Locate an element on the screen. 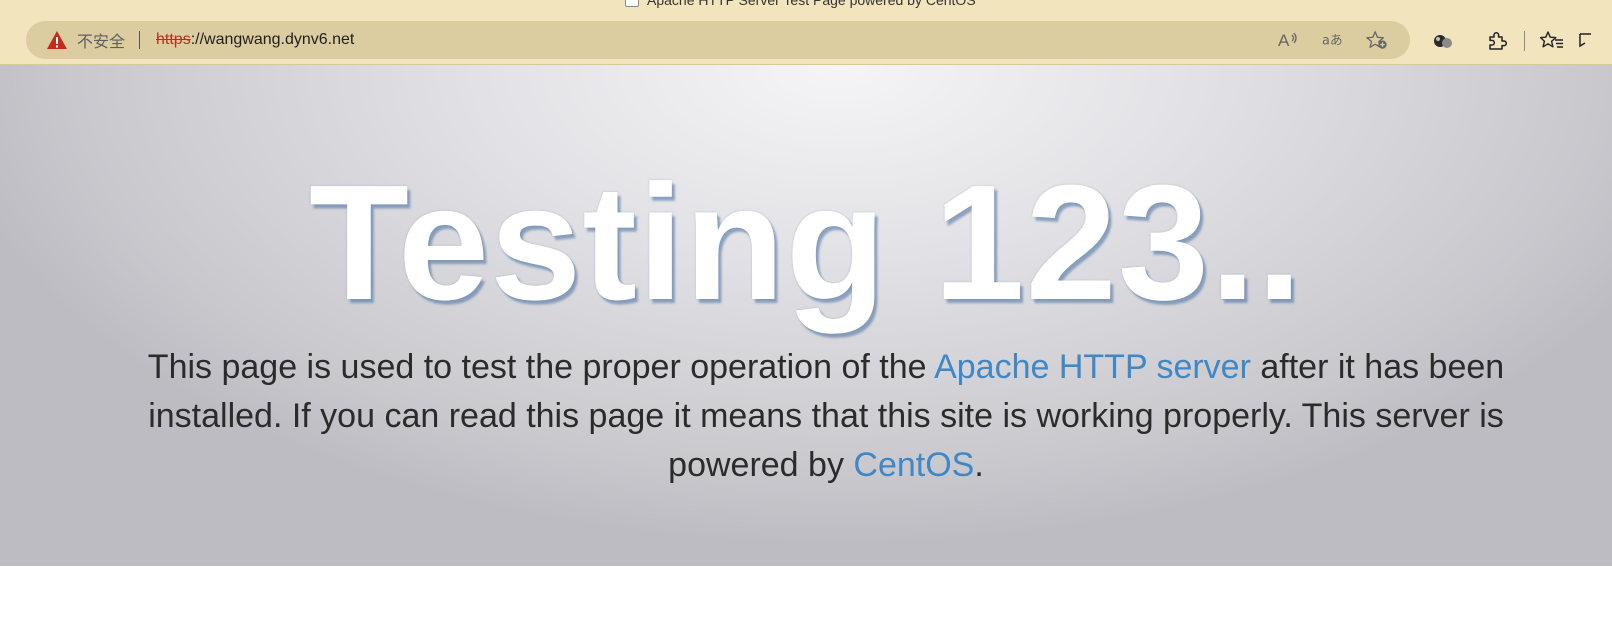 Image resolution: width=1612 pixels, height=629 pixels. read-aloud-icon: A is located at coordinates (1289, 40).